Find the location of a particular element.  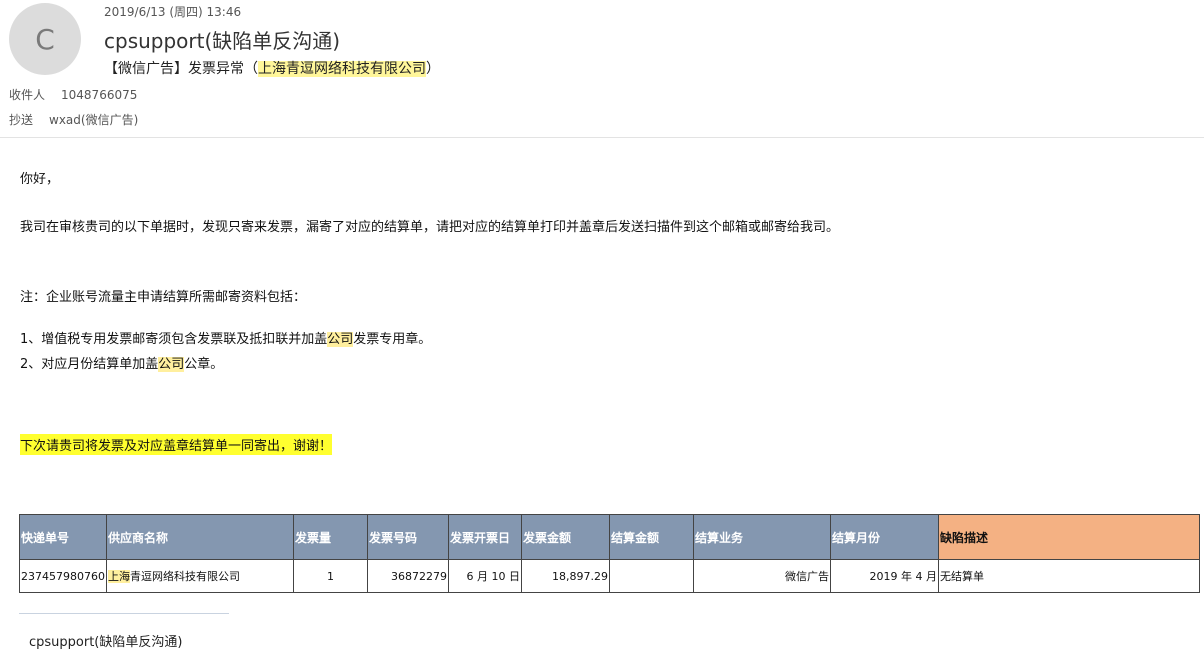

cell-invoice-no: 36872279 is located at coordinates (407, 576).